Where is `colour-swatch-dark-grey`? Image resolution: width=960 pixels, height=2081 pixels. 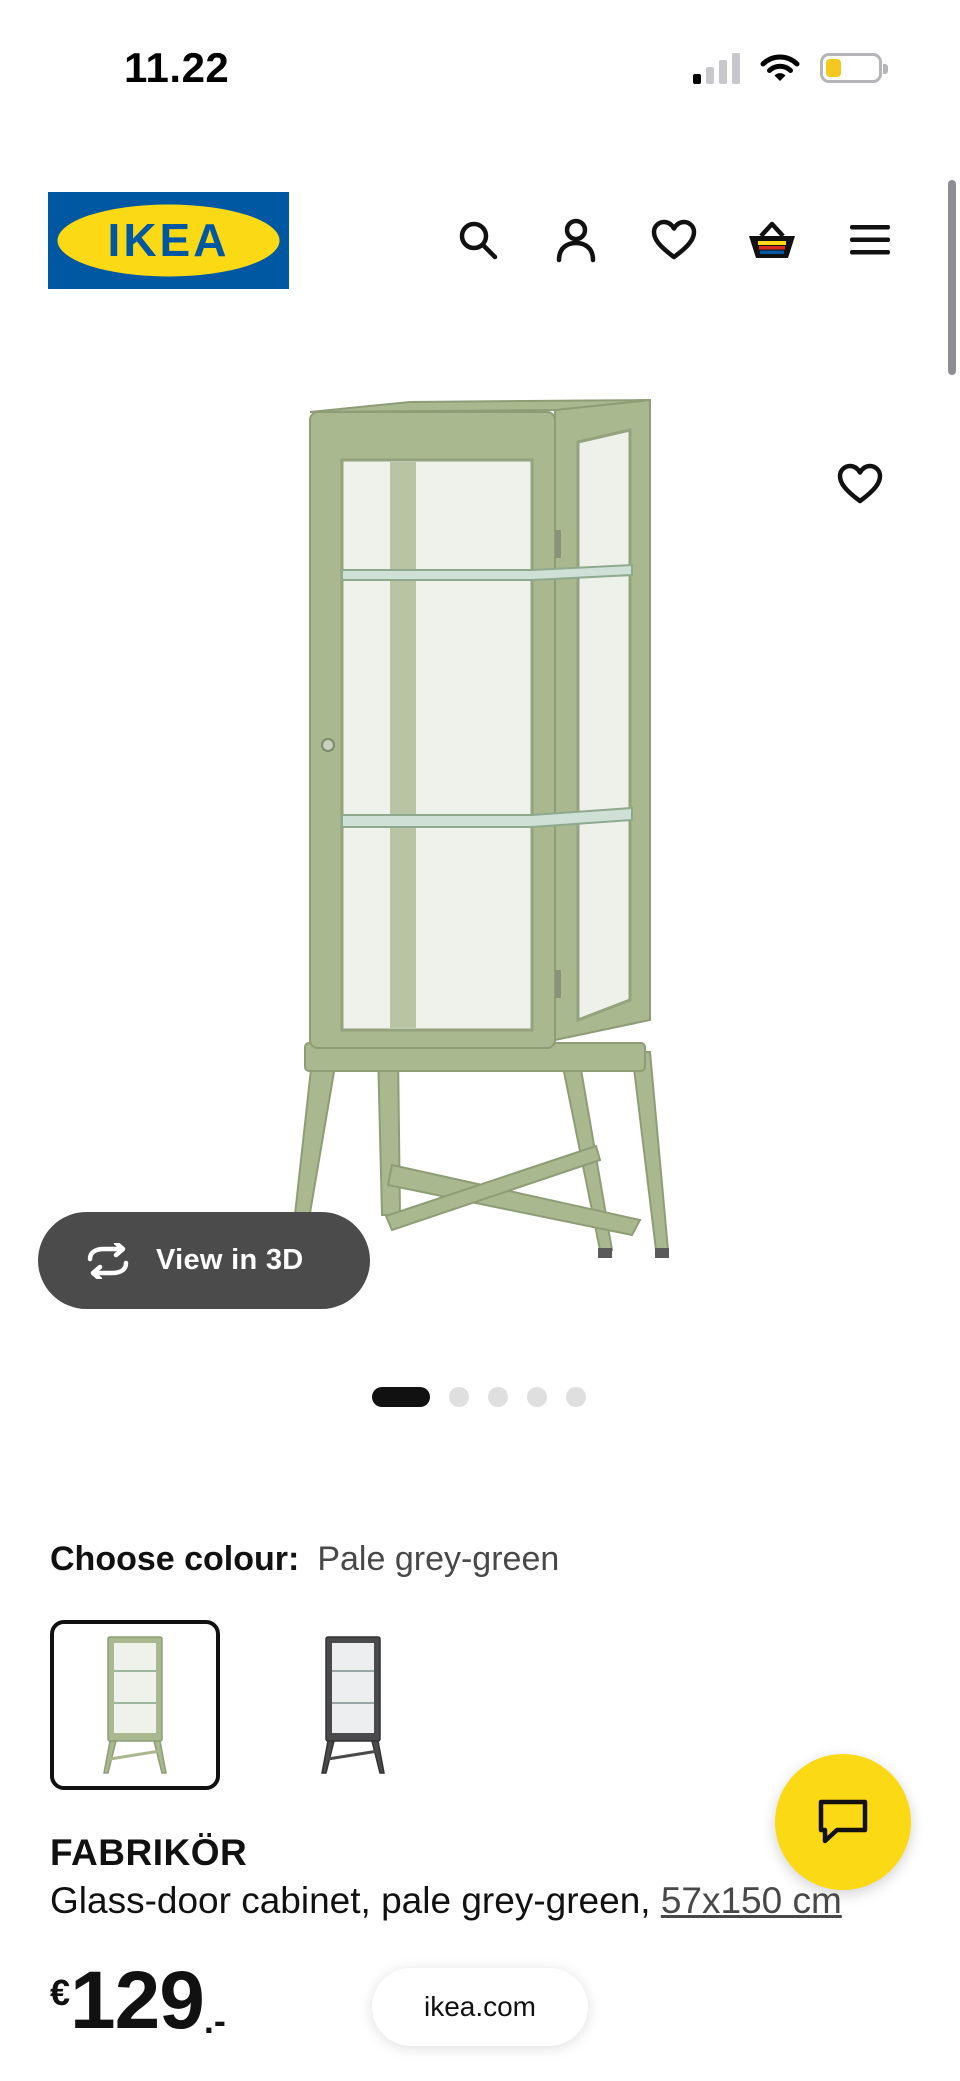 colour-swatch-dark-grey is located at coordinates (353, 1705).